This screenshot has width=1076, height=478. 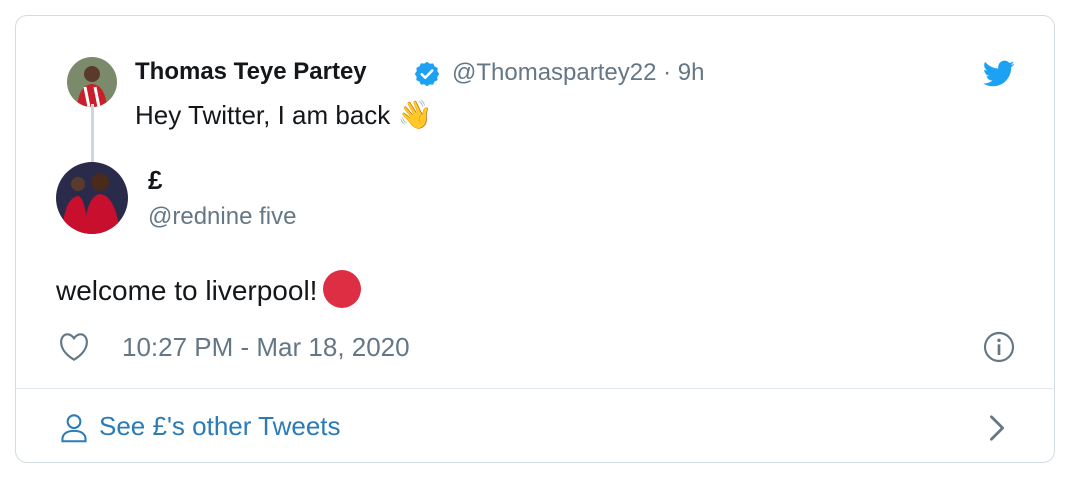 I want to click on chevron-right-icon, so click(x=997, y=428).